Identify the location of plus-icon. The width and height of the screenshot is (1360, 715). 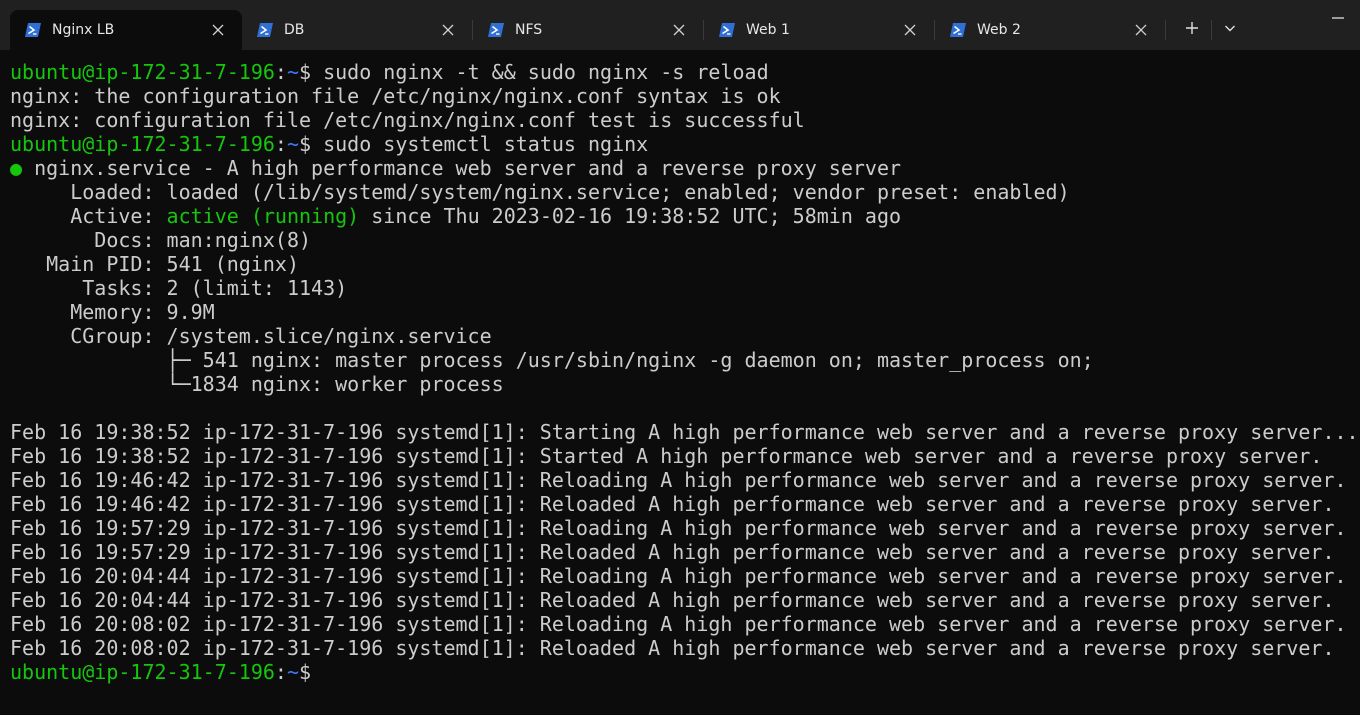
(1192, 28).